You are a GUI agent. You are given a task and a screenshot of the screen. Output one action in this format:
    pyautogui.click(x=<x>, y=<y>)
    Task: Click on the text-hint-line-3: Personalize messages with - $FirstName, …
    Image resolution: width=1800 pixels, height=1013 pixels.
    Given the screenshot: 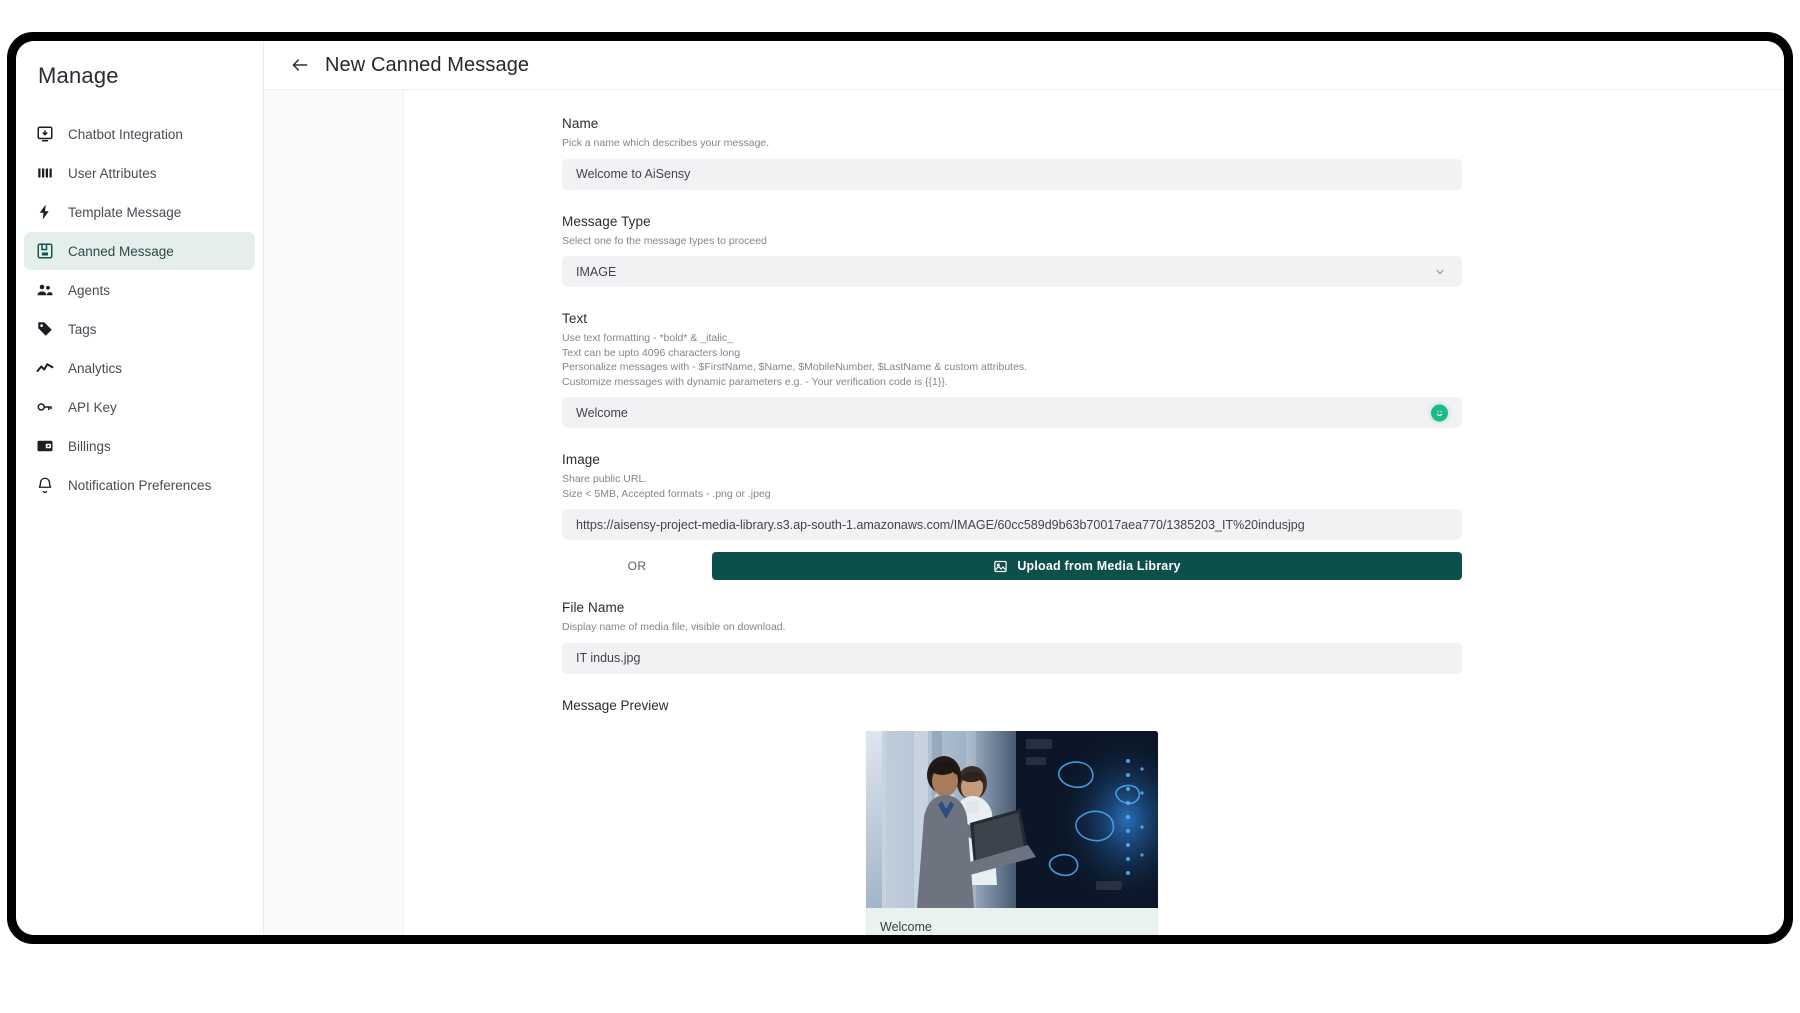 What is the action you would take?
    pyautogui.click(x=795, y=367)
    